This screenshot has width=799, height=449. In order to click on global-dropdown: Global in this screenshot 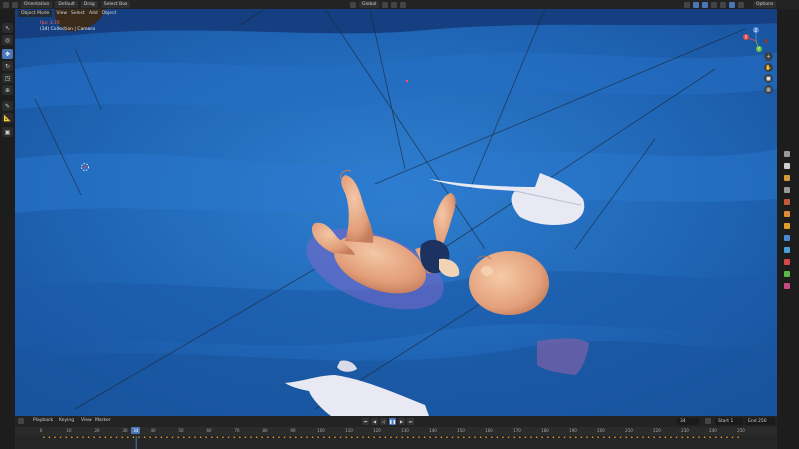, I will do `click(369, 4)`.